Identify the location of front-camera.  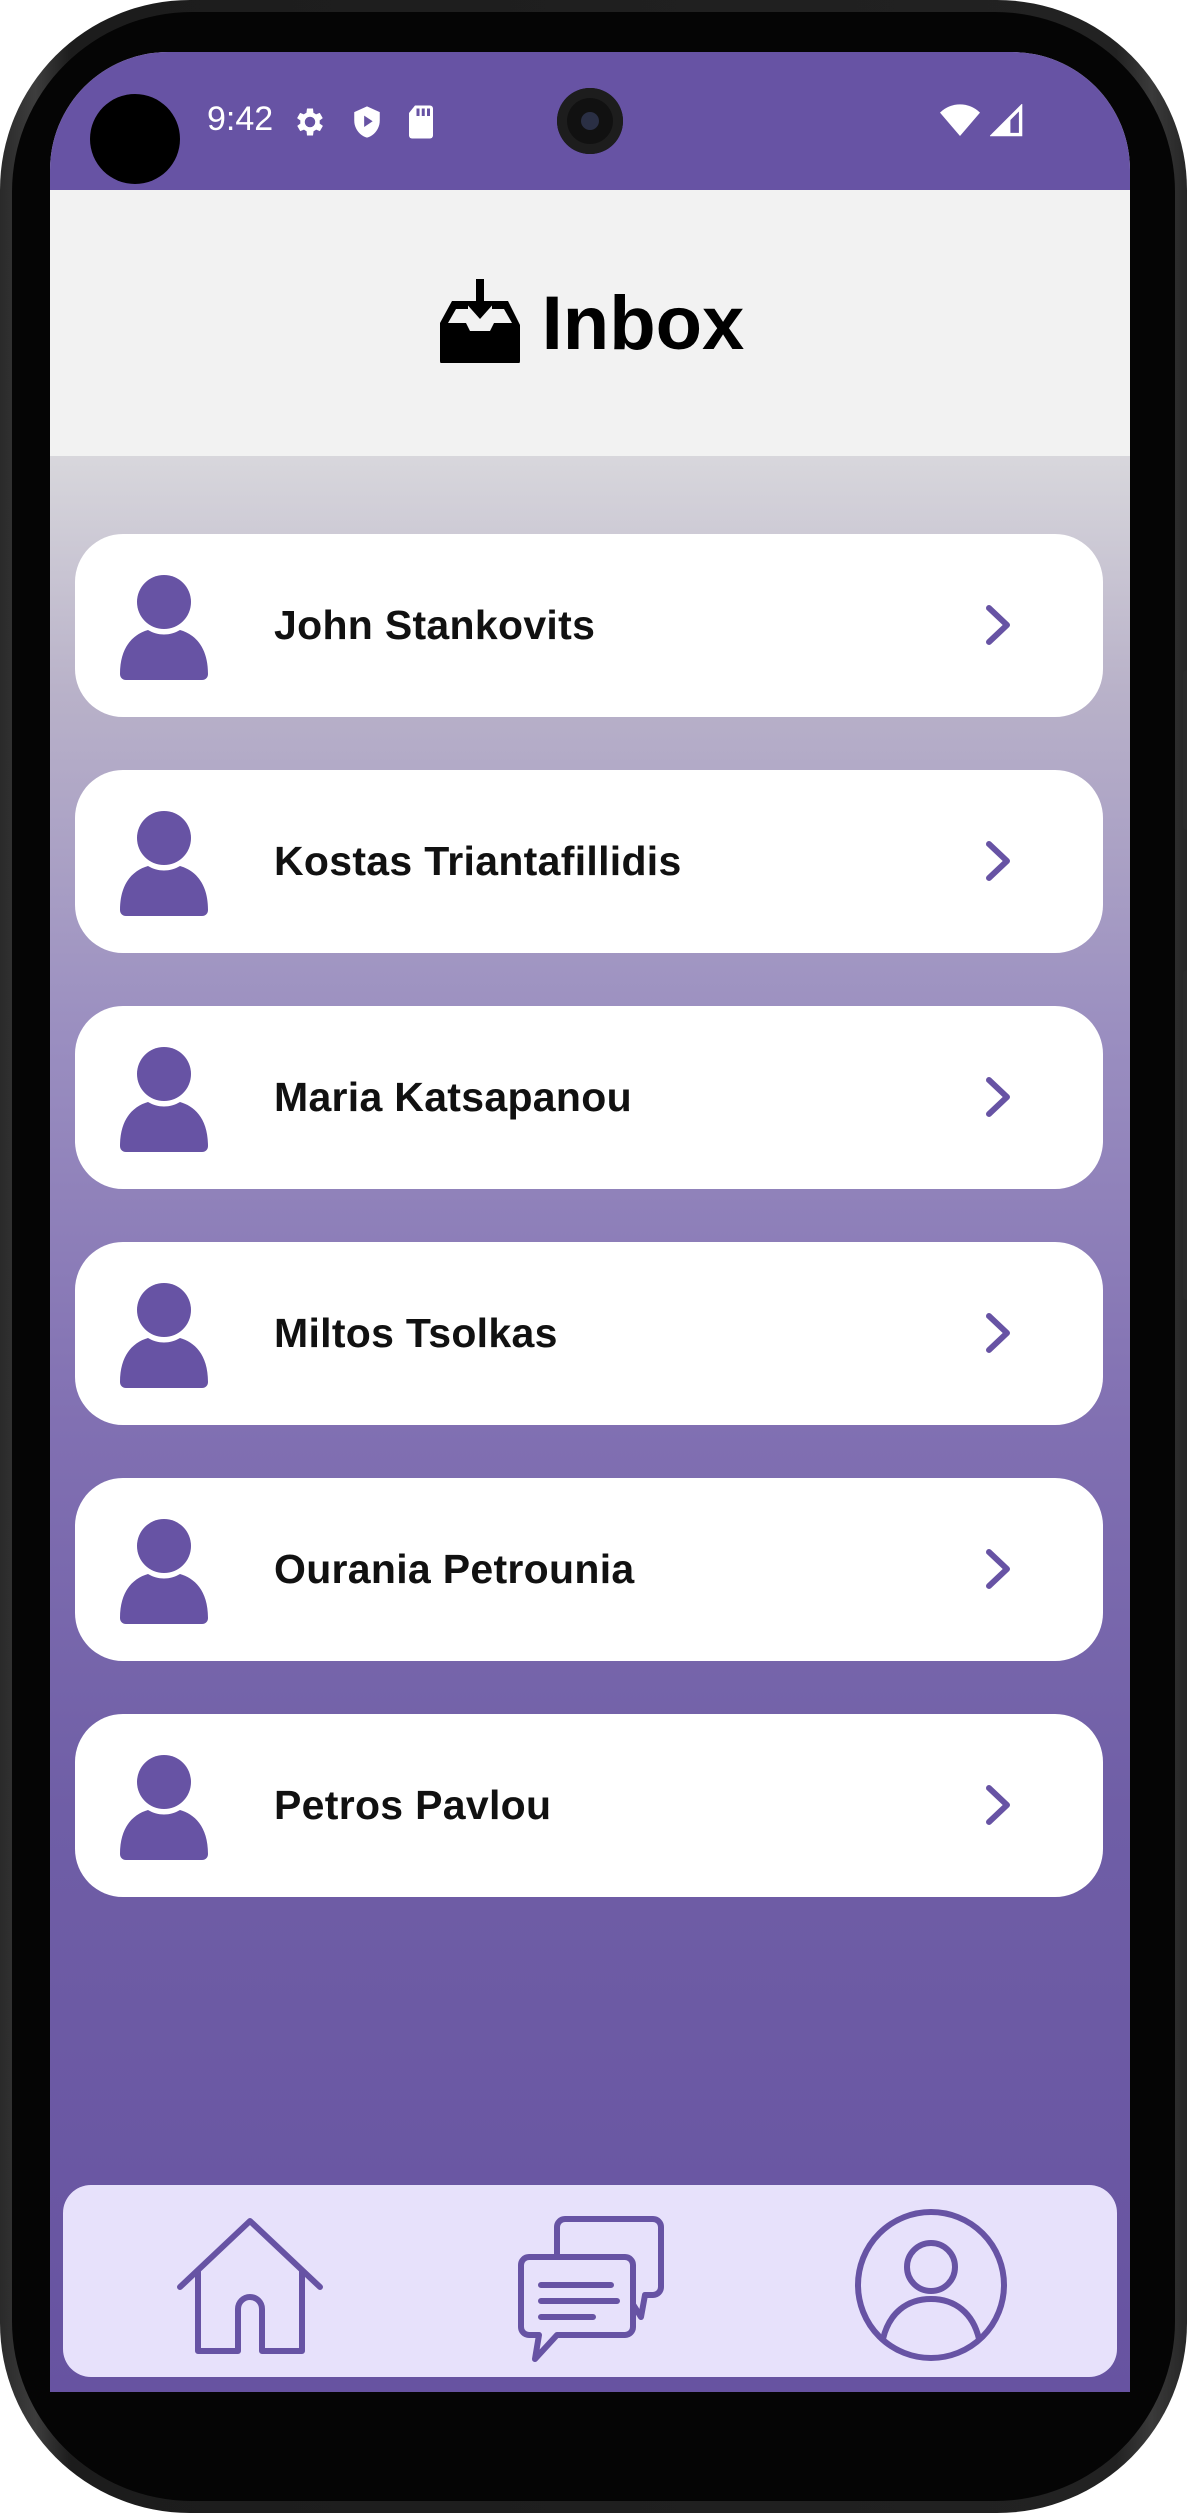
(590, 121).